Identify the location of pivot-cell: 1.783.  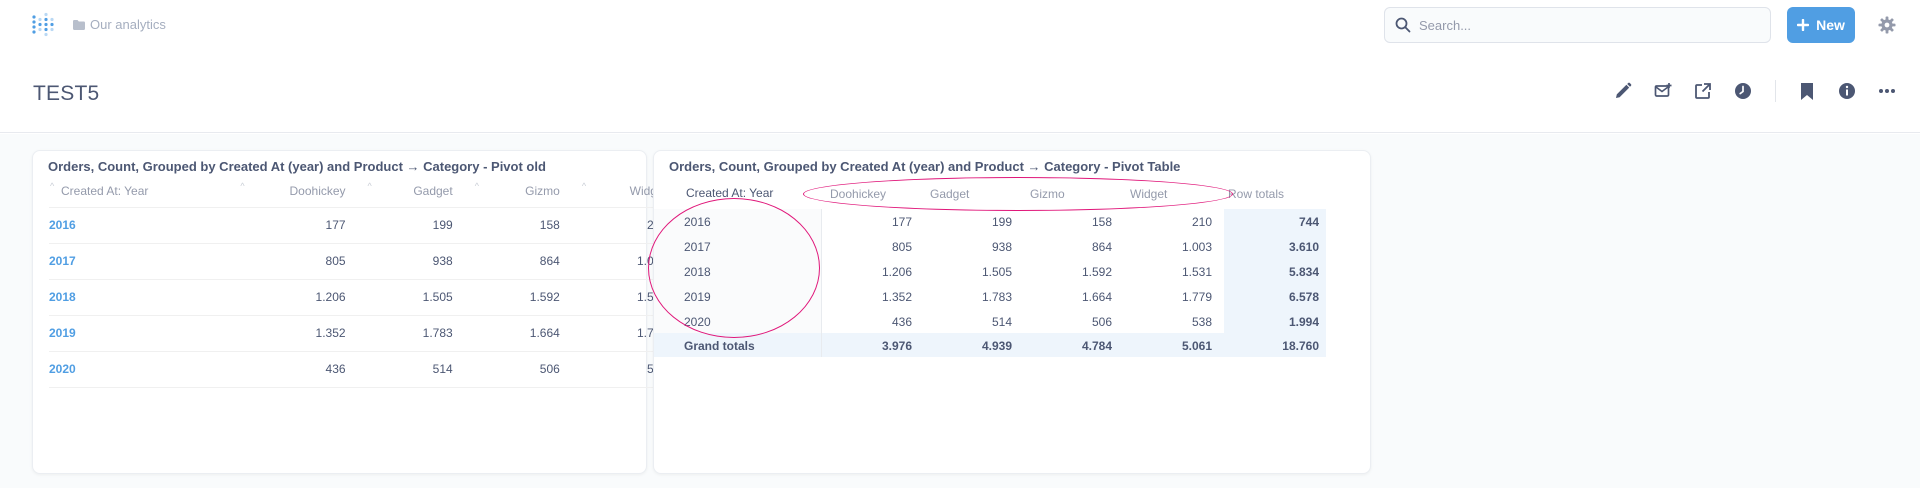
(972, 297).